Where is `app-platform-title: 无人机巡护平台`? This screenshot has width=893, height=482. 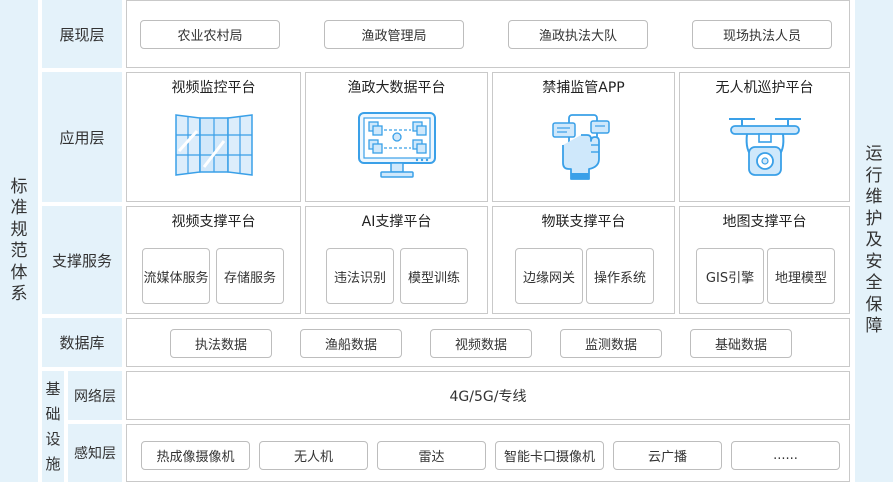 app-platform-title: 无人机巡护平台 is located at coordinates (764, 88).